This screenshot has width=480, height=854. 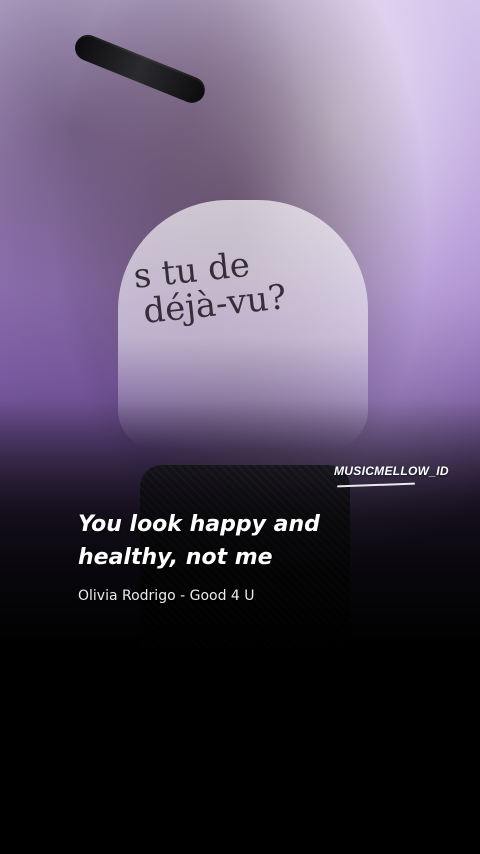 What do you see at coordinates (175, 557) in the screenshot?
I see `lyric-line-2: healthy, not me` at bounding box center [175, 557].